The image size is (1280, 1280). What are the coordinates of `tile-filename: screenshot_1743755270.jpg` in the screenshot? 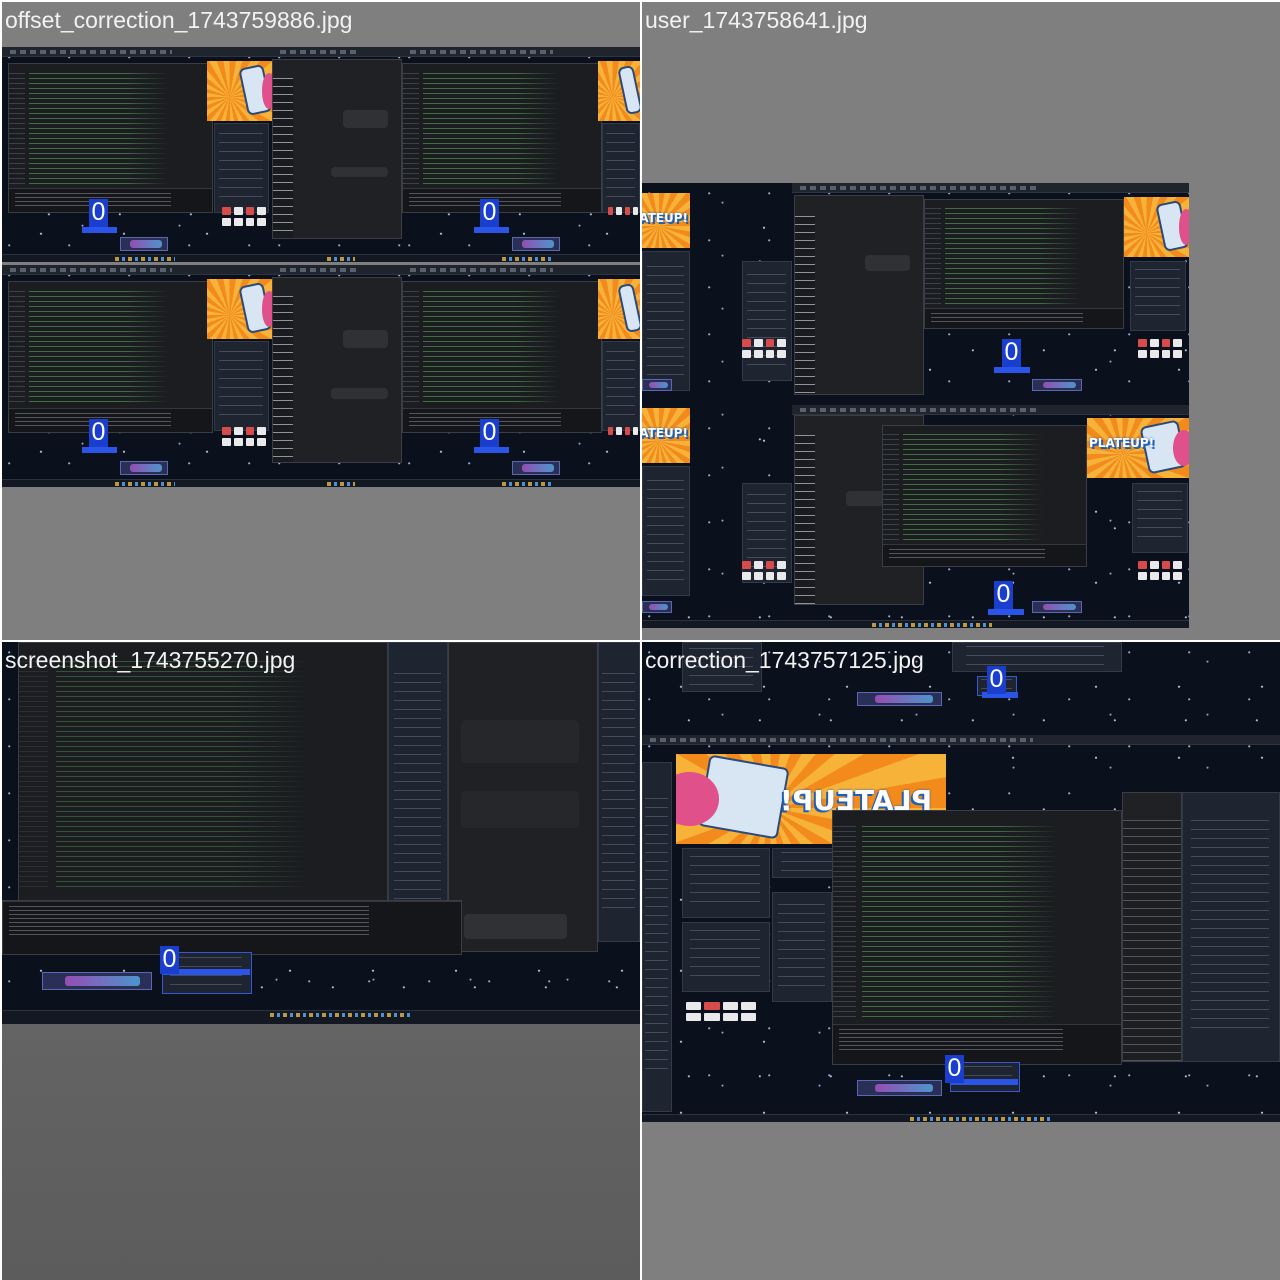 It's located at (150, 660).